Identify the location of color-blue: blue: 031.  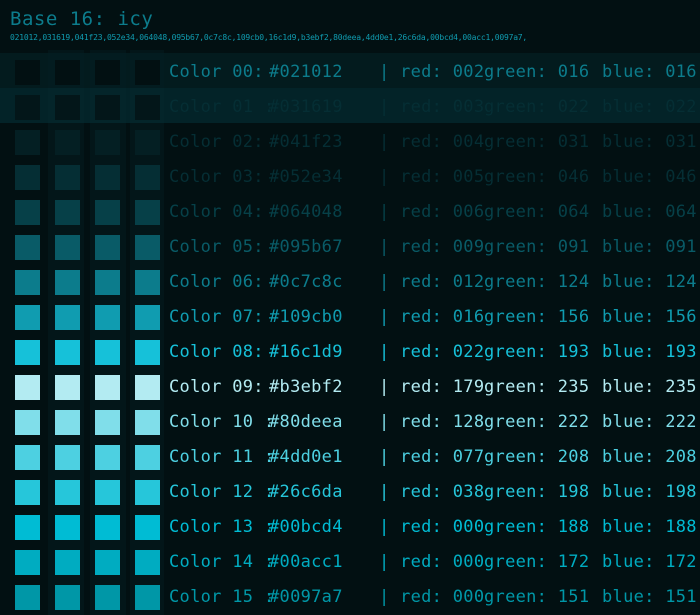
(649, 142).